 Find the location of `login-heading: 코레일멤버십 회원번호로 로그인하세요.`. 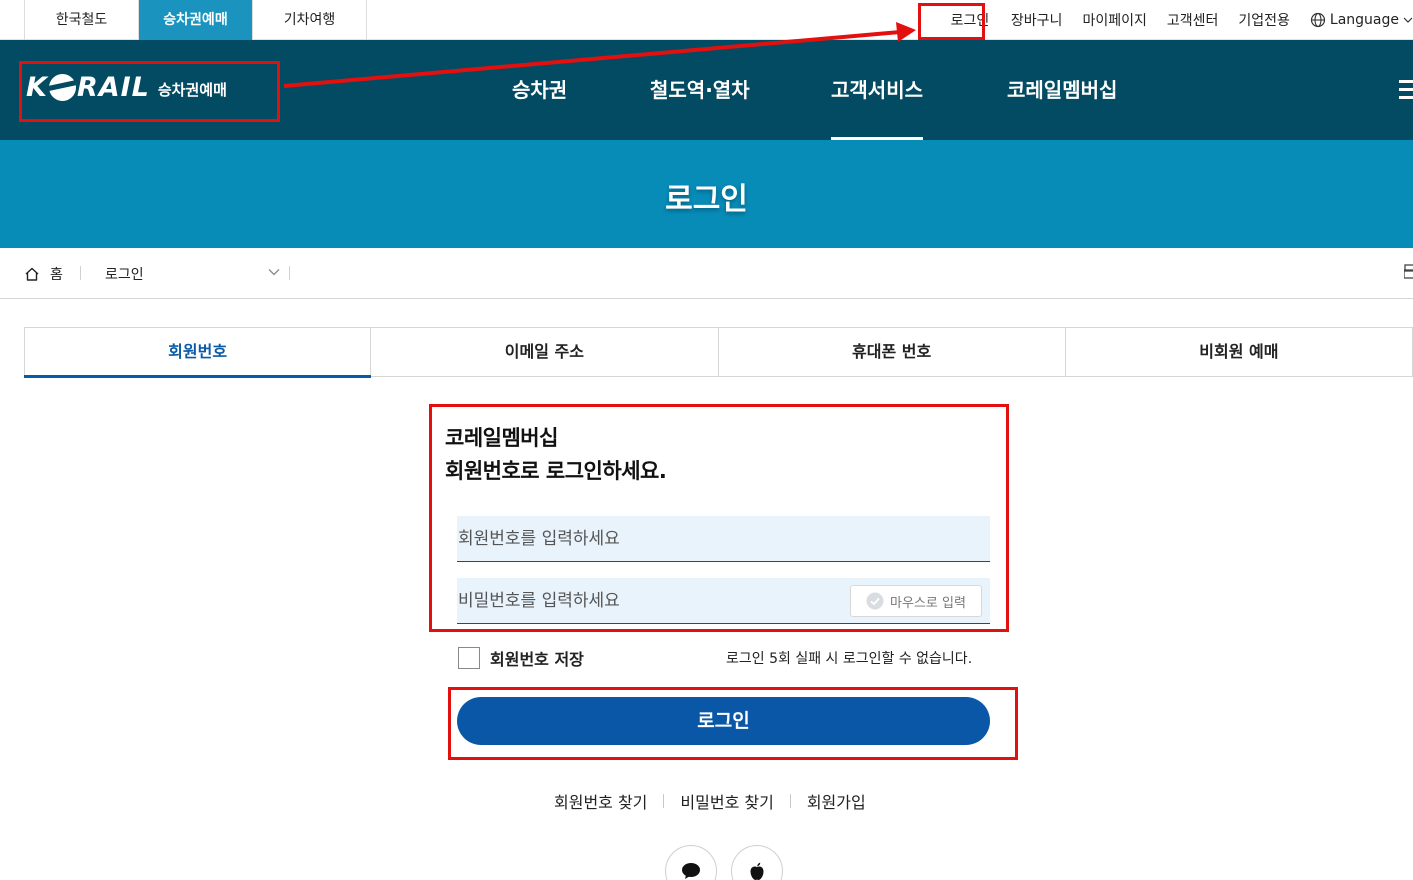

login-heading: 코레일멤버십 회원번호로 로그인하세요. is located at coordinates (556, 455).